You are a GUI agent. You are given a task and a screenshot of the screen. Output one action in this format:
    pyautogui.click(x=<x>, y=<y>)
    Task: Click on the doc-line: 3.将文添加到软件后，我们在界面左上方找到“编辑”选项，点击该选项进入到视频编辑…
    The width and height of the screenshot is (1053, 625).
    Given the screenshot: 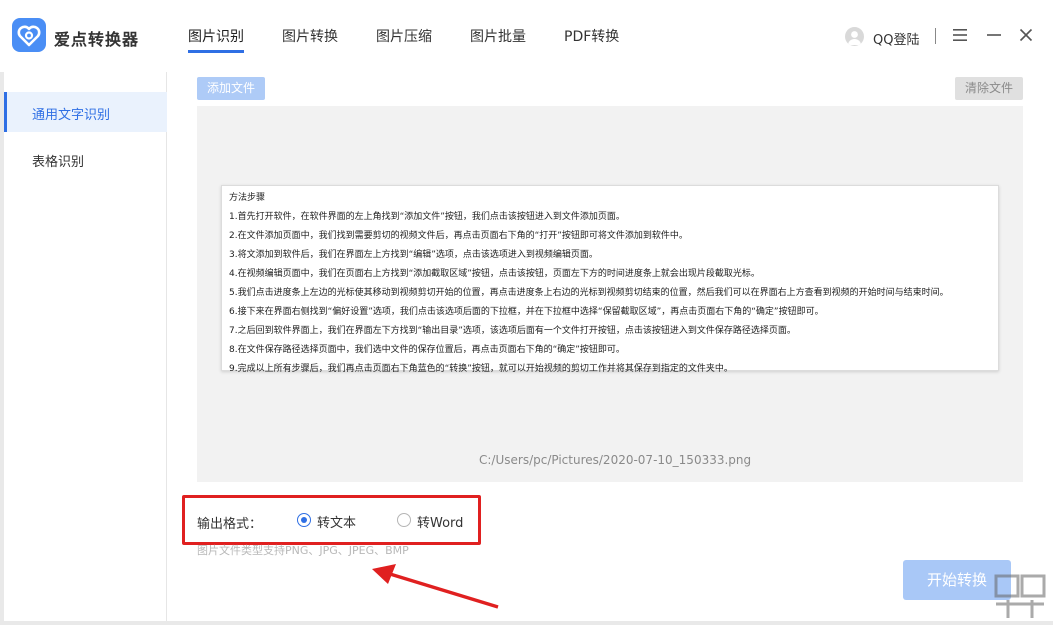 What is the action you would take?
    pyautogui.click(x=413, y=255)
    